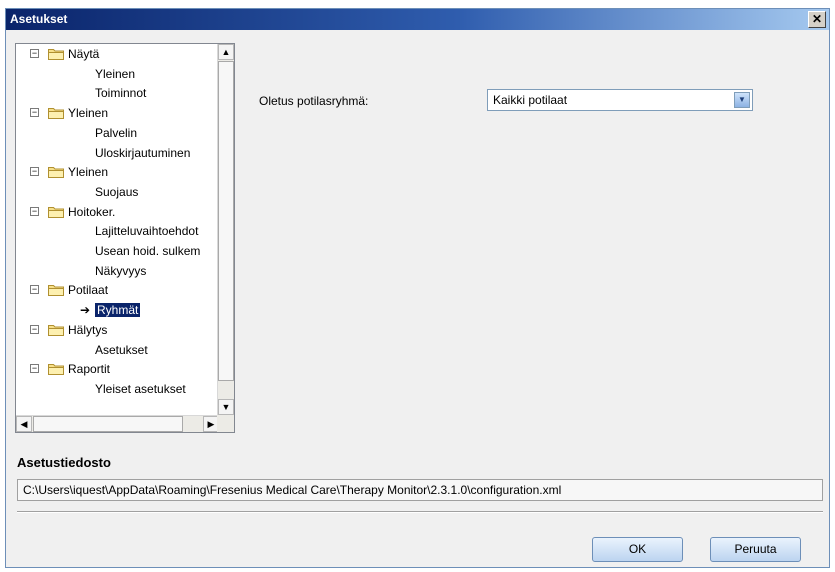 The height and width of the screenshot is (572, 835). What do you see at coordinates (64, 462) in the screenshot?
I see `config-file-title: Asetustiedosto` at bounding box center [64, 462].